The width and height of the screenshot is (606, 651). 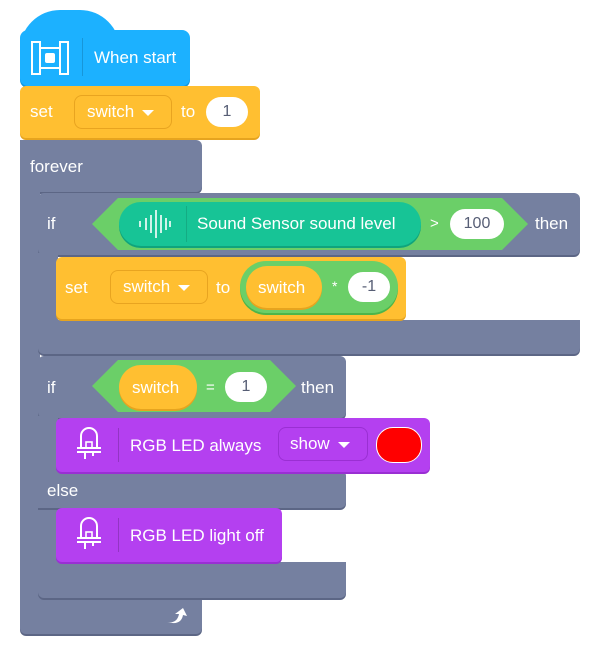 I want to click on to-keyword-2: to, so click(x=223, y=287).